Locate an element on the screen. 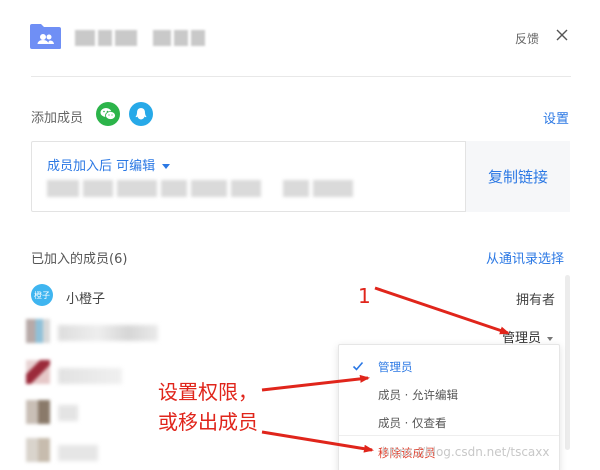 Image resolution: width=600 pixels, height=470 pixels. menu-divider is located at coordinates (449, 435).